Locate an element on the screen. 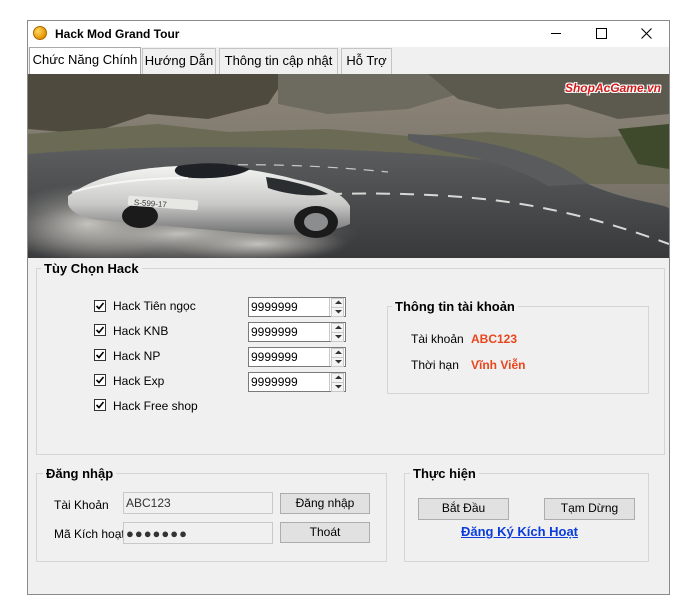 The image size is (693, 616). tab-support: Hỗ Trợ is located at coordinates (366, 61).